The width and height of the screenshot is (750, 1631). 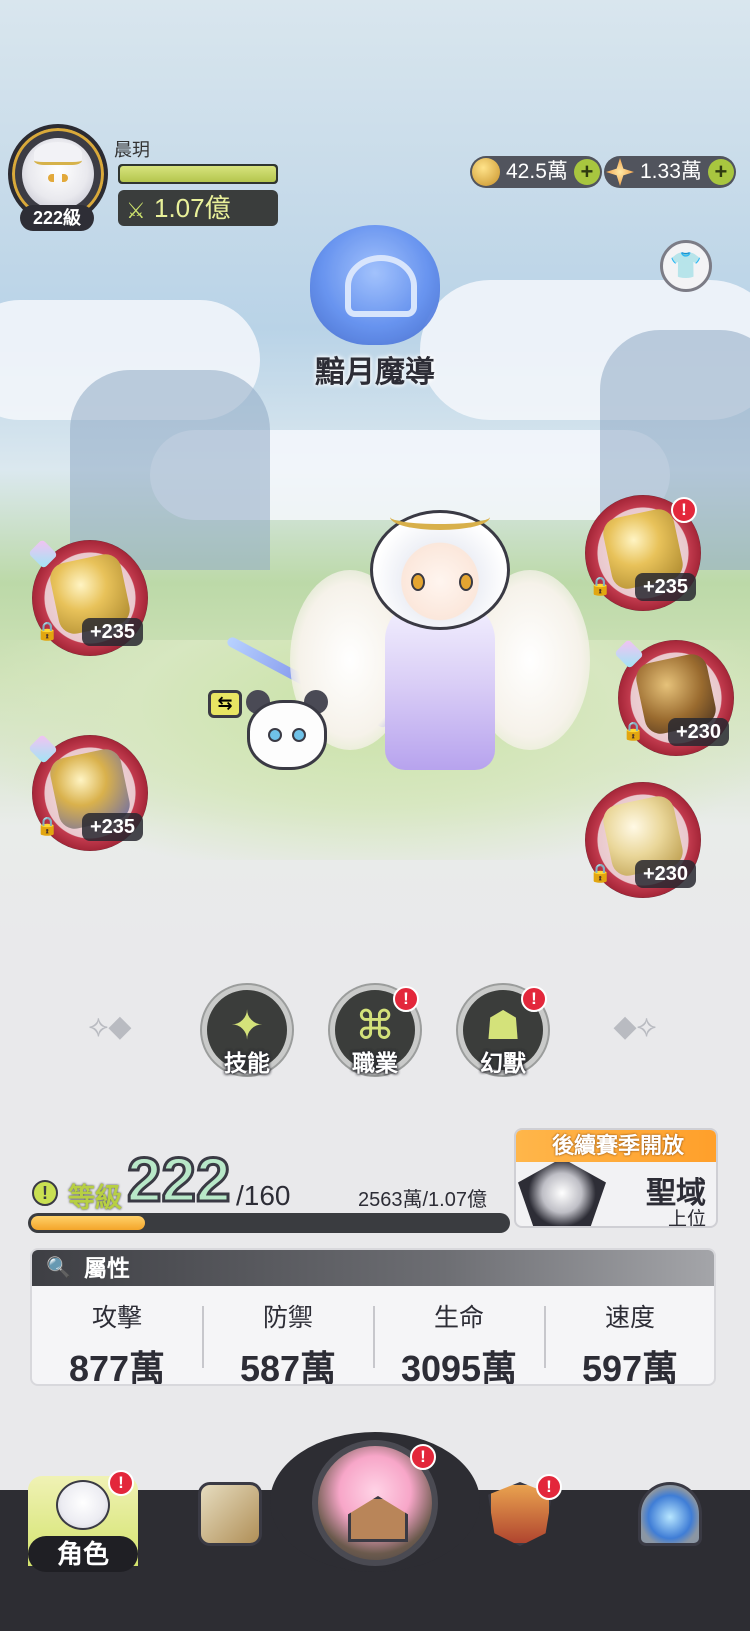 I want to click on class-button: ⌘ 職業 !, so click(x=375, y=1030).